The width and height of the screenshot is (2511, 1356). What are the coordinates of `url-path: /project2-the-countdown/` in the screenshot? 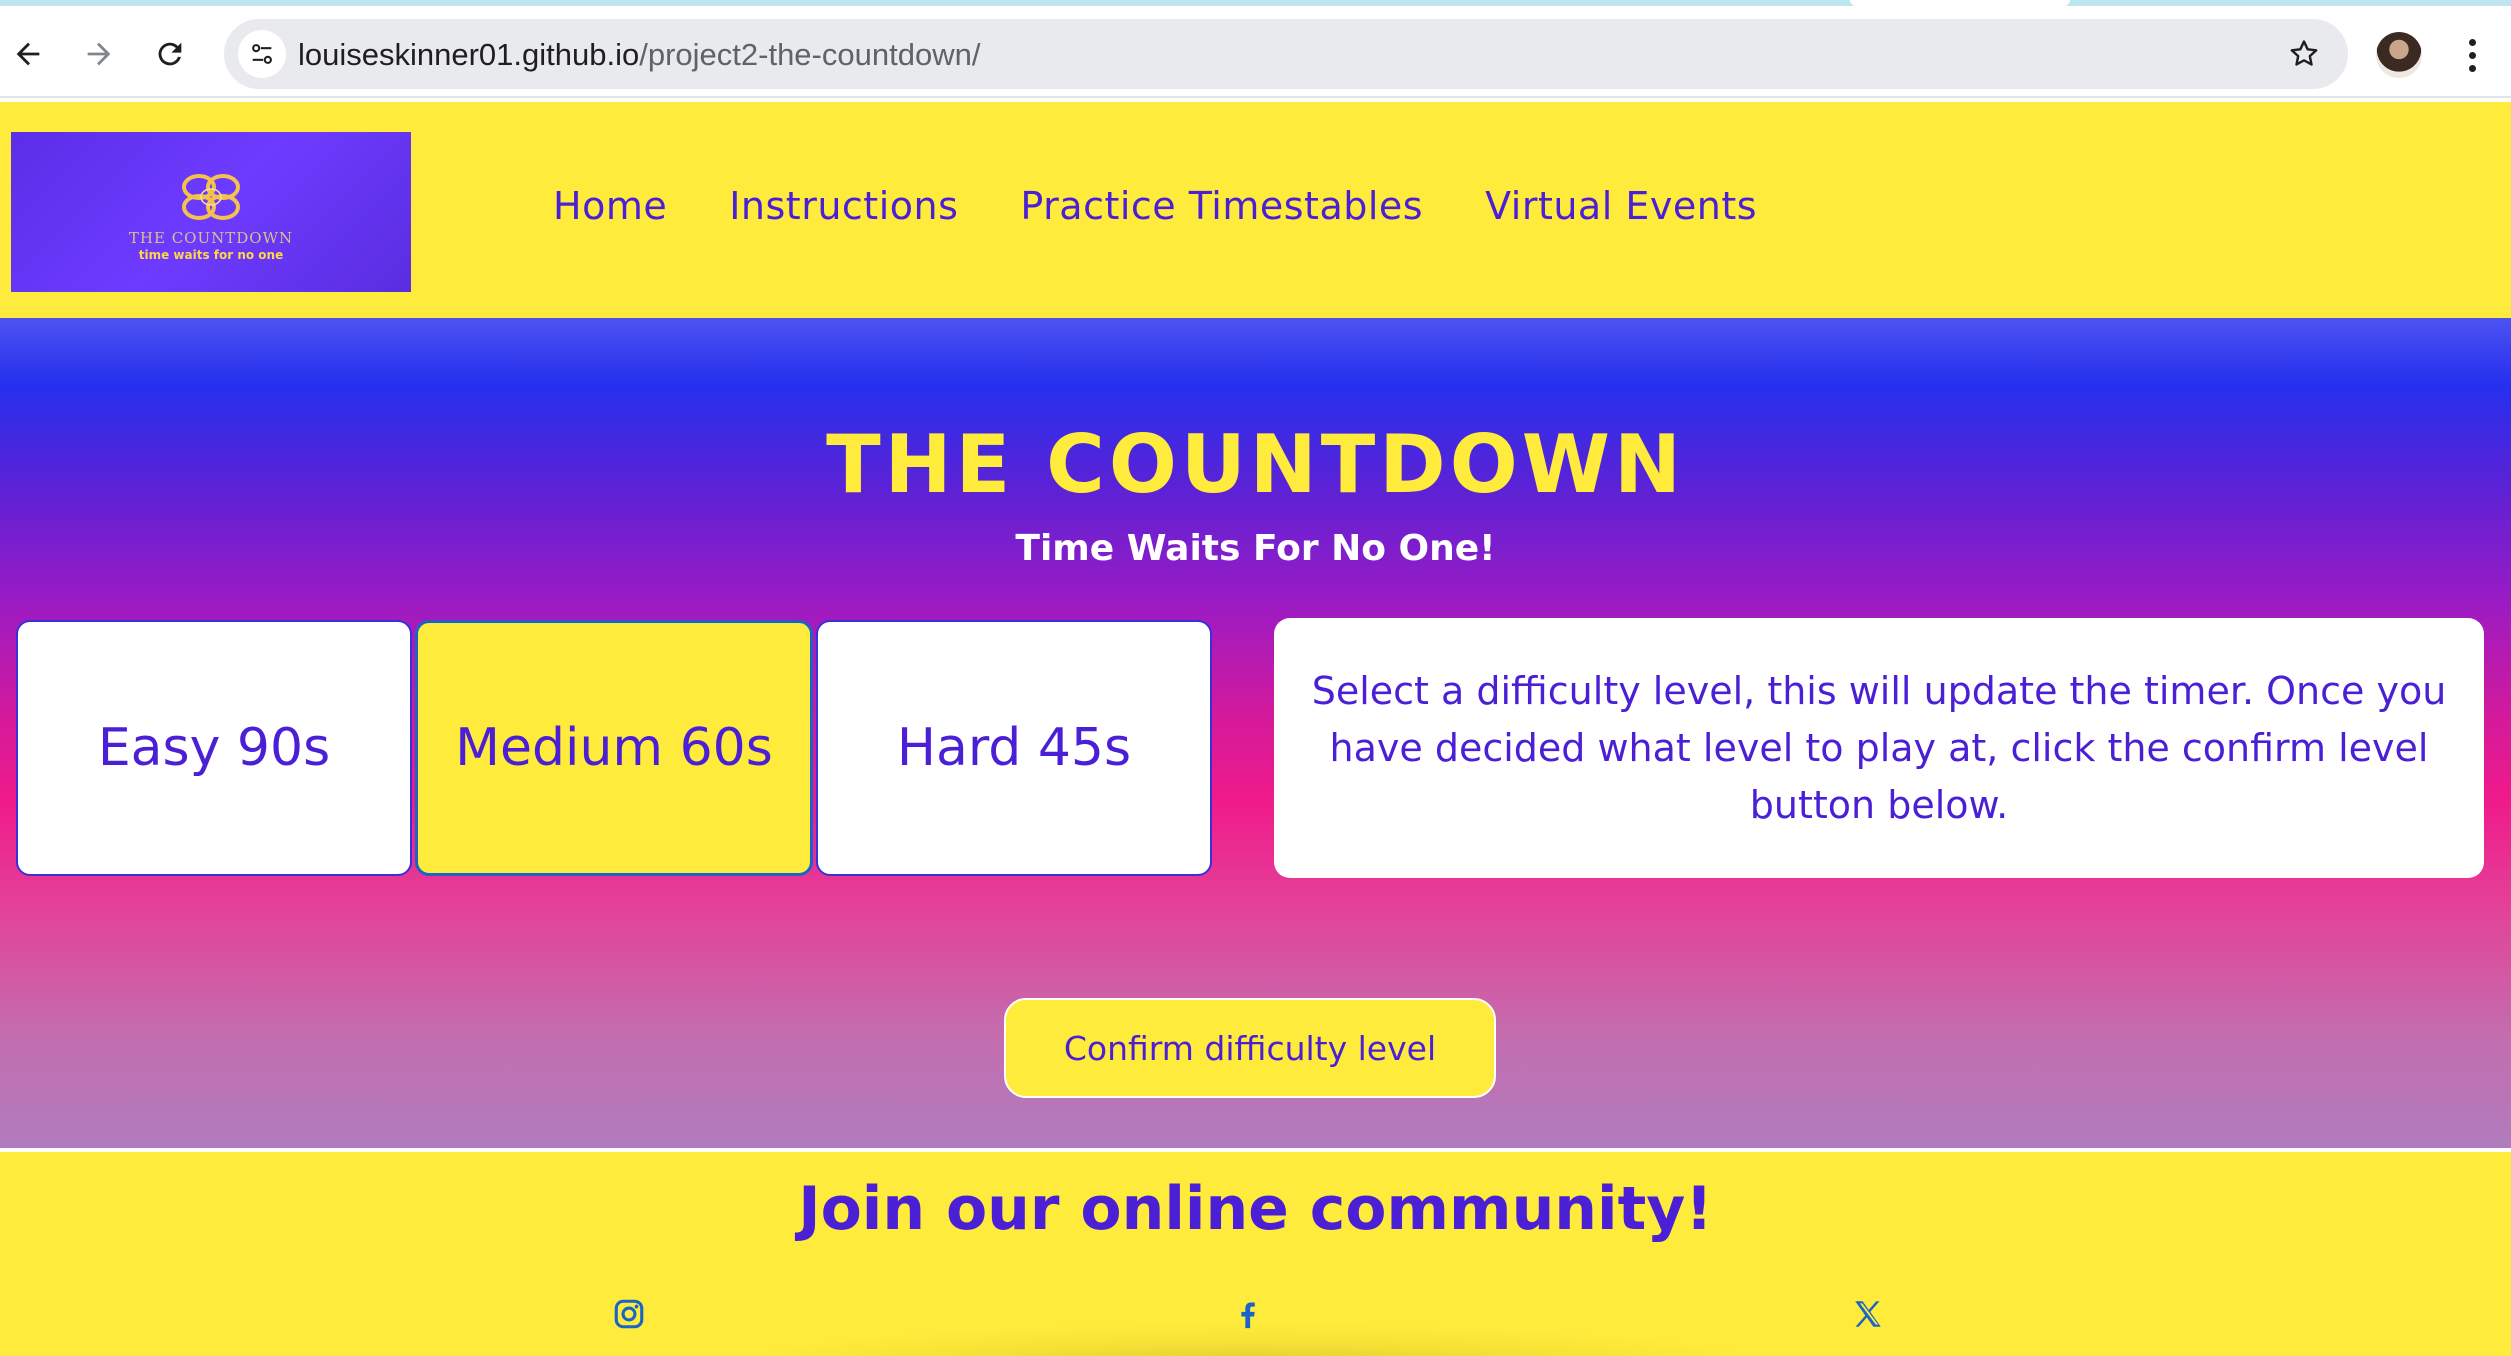 It's located at (810, 54).